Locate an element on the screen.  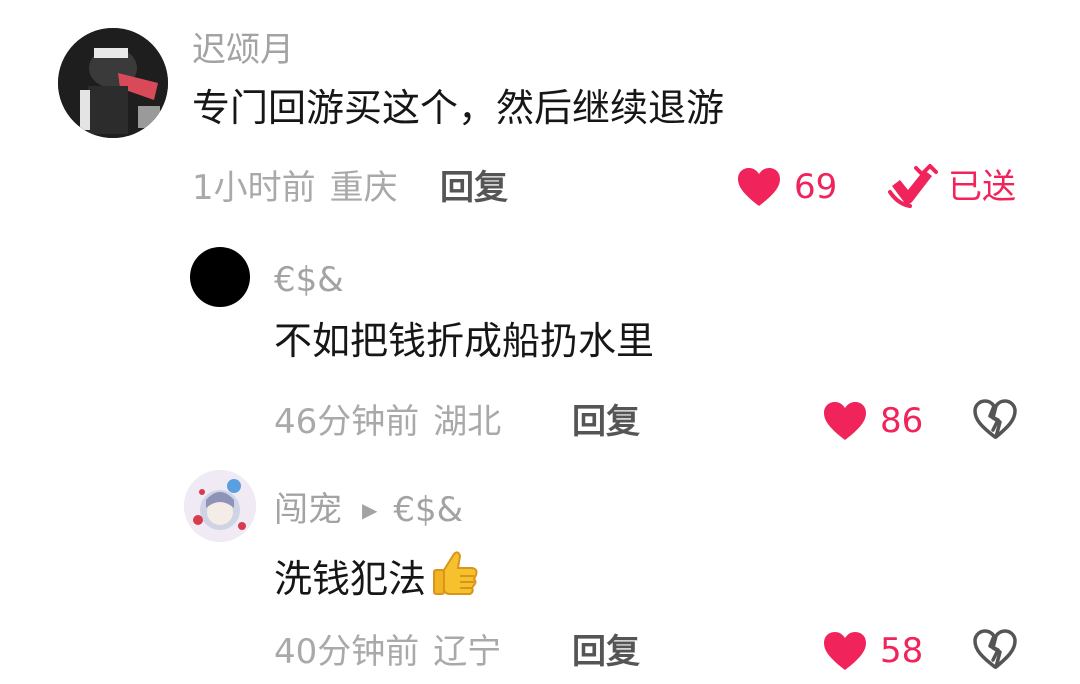
username: 闯宠 is located at coordinates (308, 510).